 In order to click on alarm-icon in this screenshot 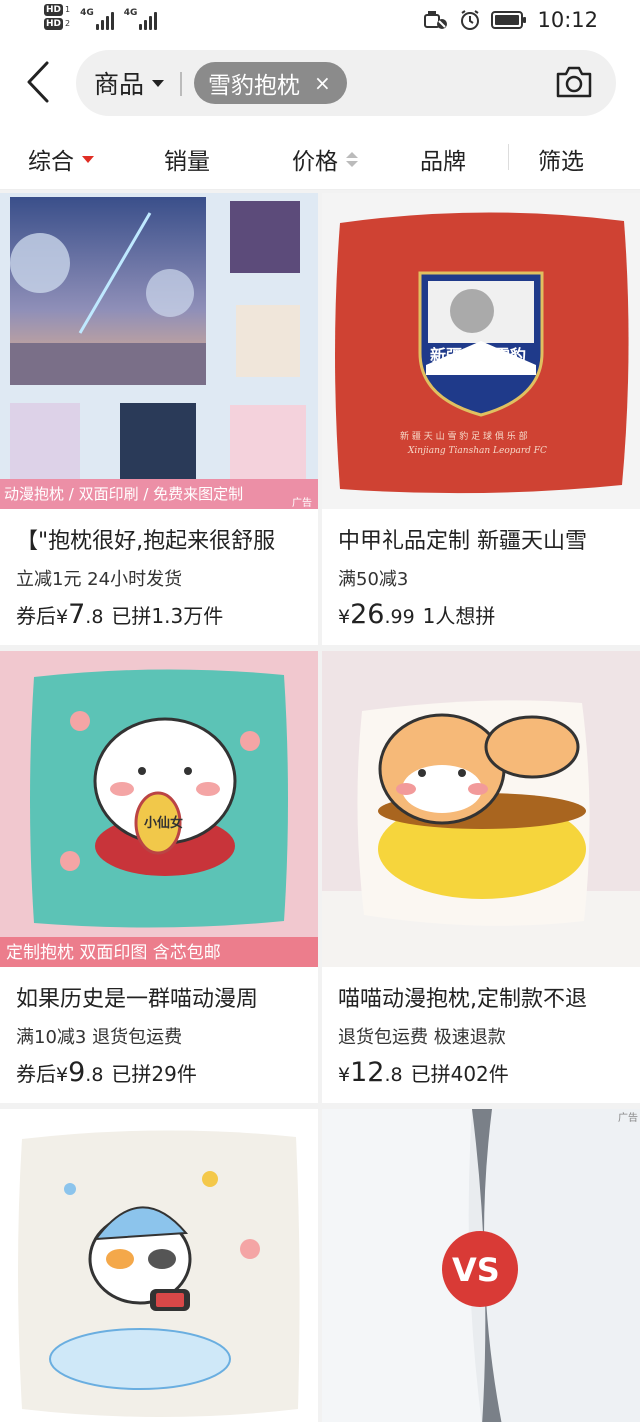, I will do `click(470, 20)`.